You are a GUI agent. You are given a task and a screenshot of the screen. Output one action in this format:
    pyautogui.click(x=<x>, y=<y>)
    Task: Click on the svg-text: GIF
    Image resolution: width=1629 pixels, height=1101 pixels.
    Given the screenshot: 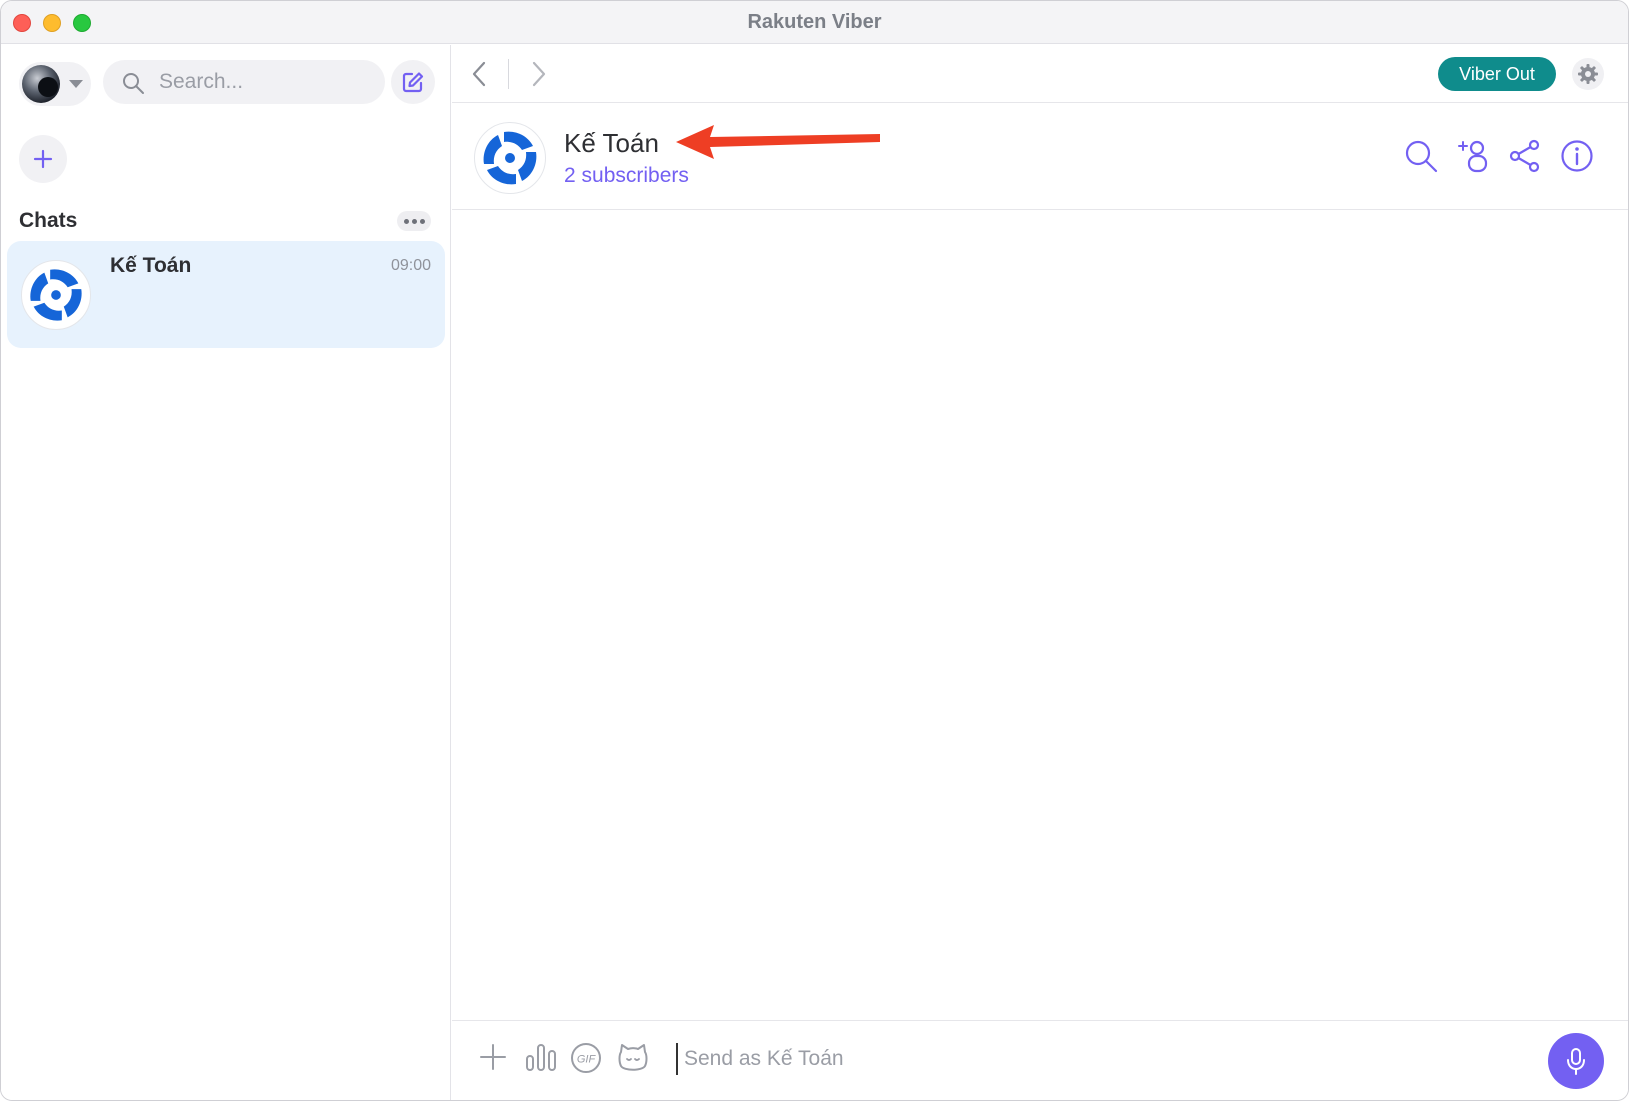 What is the action you would take?
    pyautogui.click(x=587, y=1060)
    